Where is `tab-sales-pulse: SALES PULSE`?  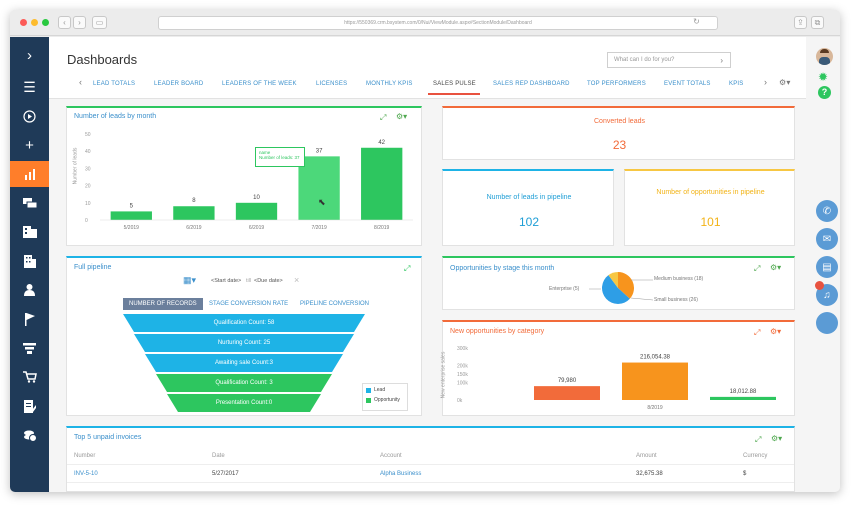
tab-sales-pulse: SALES PULSE is located at coordinates (454, 84).